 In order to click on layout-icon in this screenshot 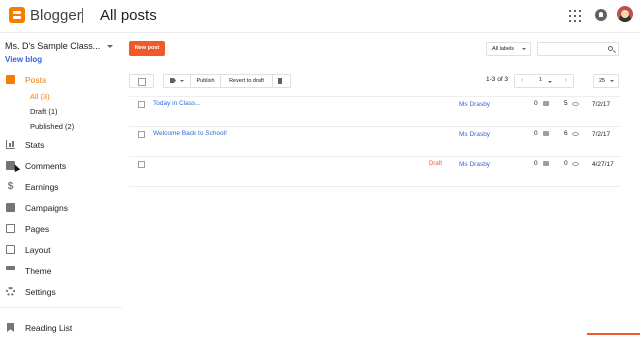, I will do `click(10, 249)`.